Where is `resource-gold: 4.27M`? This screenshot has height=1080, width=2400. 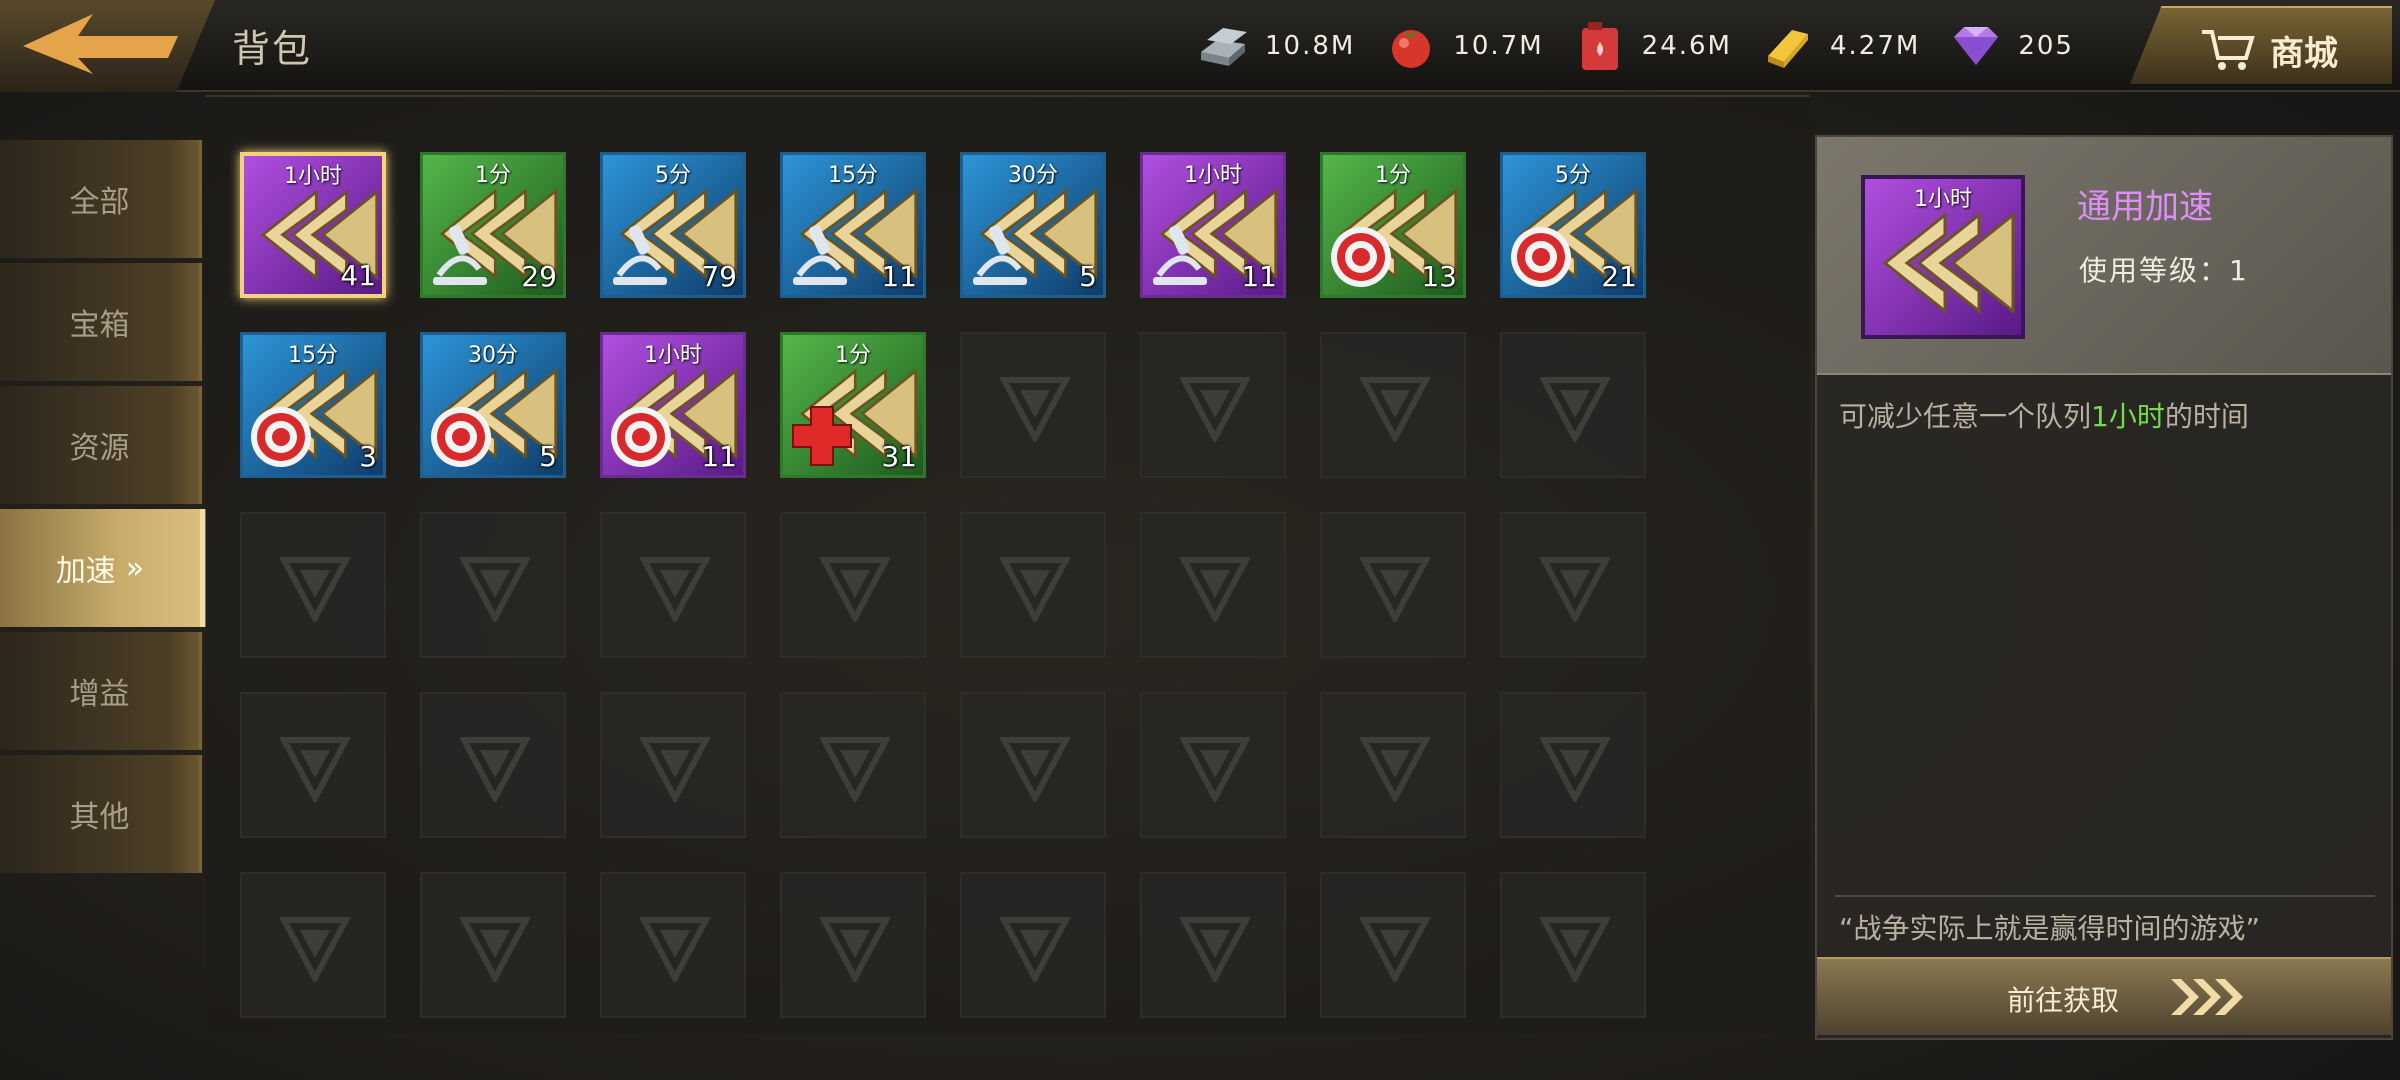 resource-gold: 4.27M is located at coordinates (1840, 46).